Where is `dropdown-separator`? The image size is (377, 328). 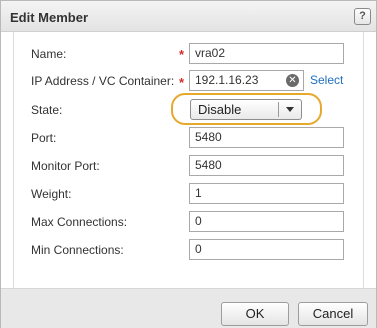
dropdown-separator is located at coordinates (278, 109).